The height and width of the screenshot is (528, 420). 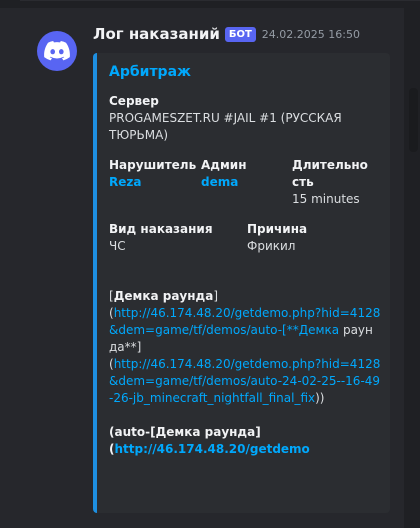 I want to click on desc-line-1: [Демка раунда], so click(x=245, y=296).